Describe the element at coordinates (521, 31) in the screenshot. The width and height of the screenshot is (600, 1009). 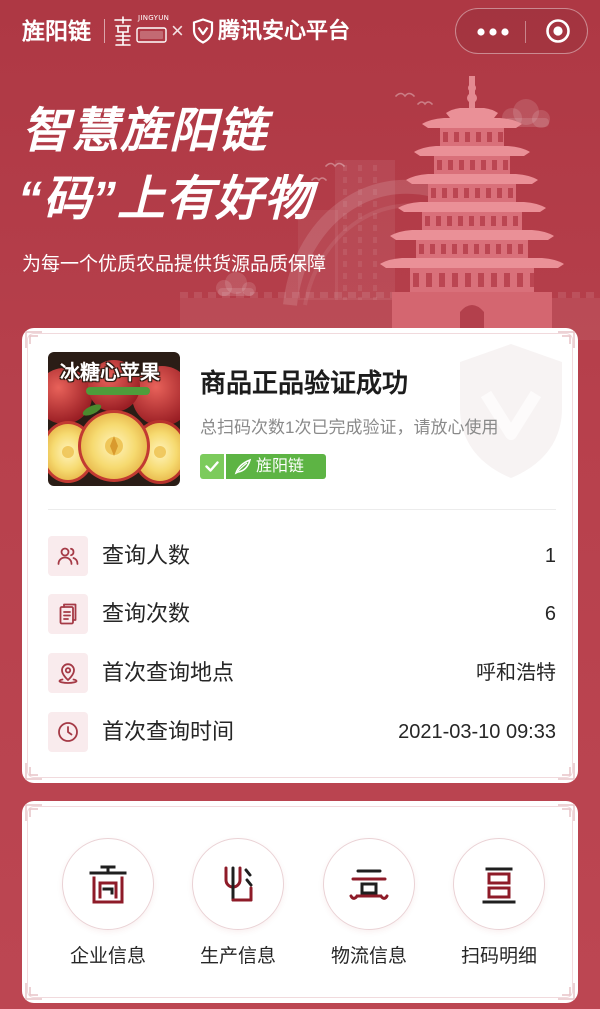
I see `miniprogram-capsule` at that location.